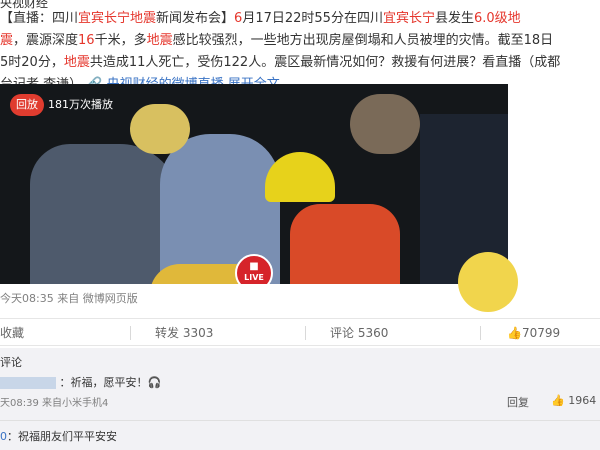  Describe the element at coordinates (11, 362) in the screenshot. I see `comment-title: 评论` at that location.